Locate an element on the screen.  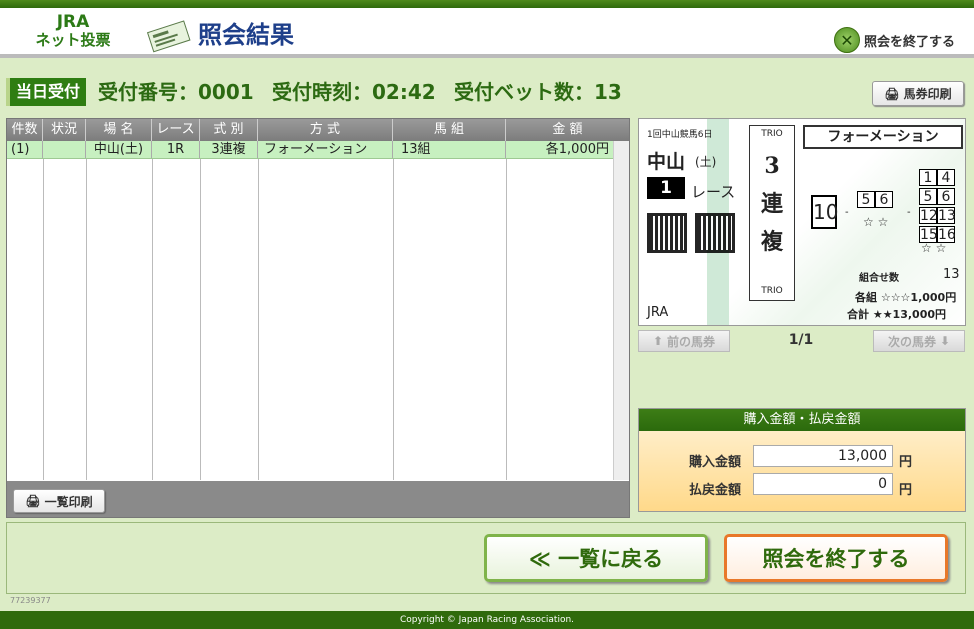
cell-bet-type: 3連複 is located at coordinates (229, 149).